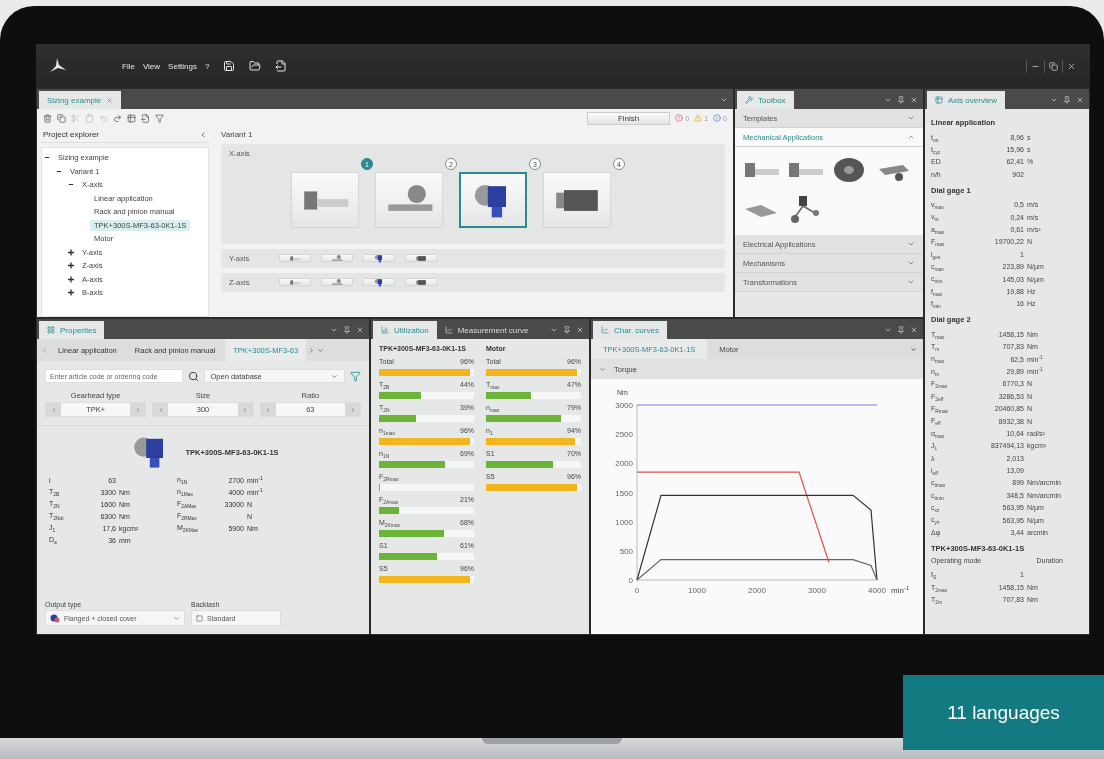 Image resolution: width=1104 pixels, height=759 pixels. What do you see at coordinates (749, 100) in the screenshot?
I see `wrench-icon` at bounding box center [749, 100].